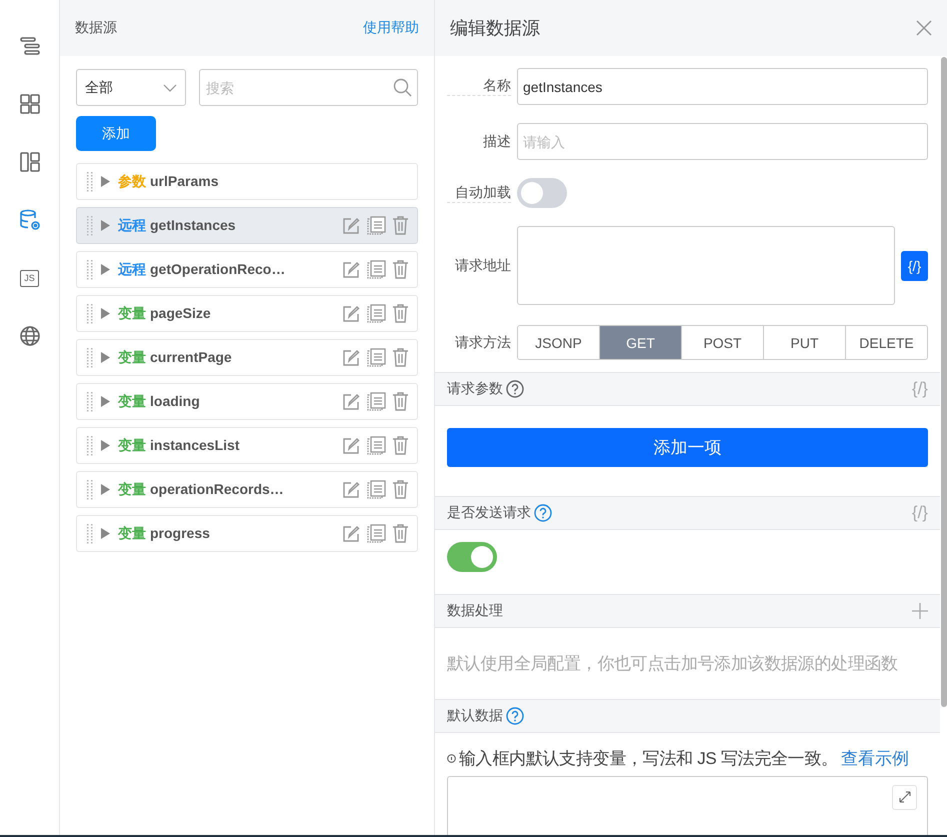  I want to click on section-title: 请求参数, so click(475, 389).